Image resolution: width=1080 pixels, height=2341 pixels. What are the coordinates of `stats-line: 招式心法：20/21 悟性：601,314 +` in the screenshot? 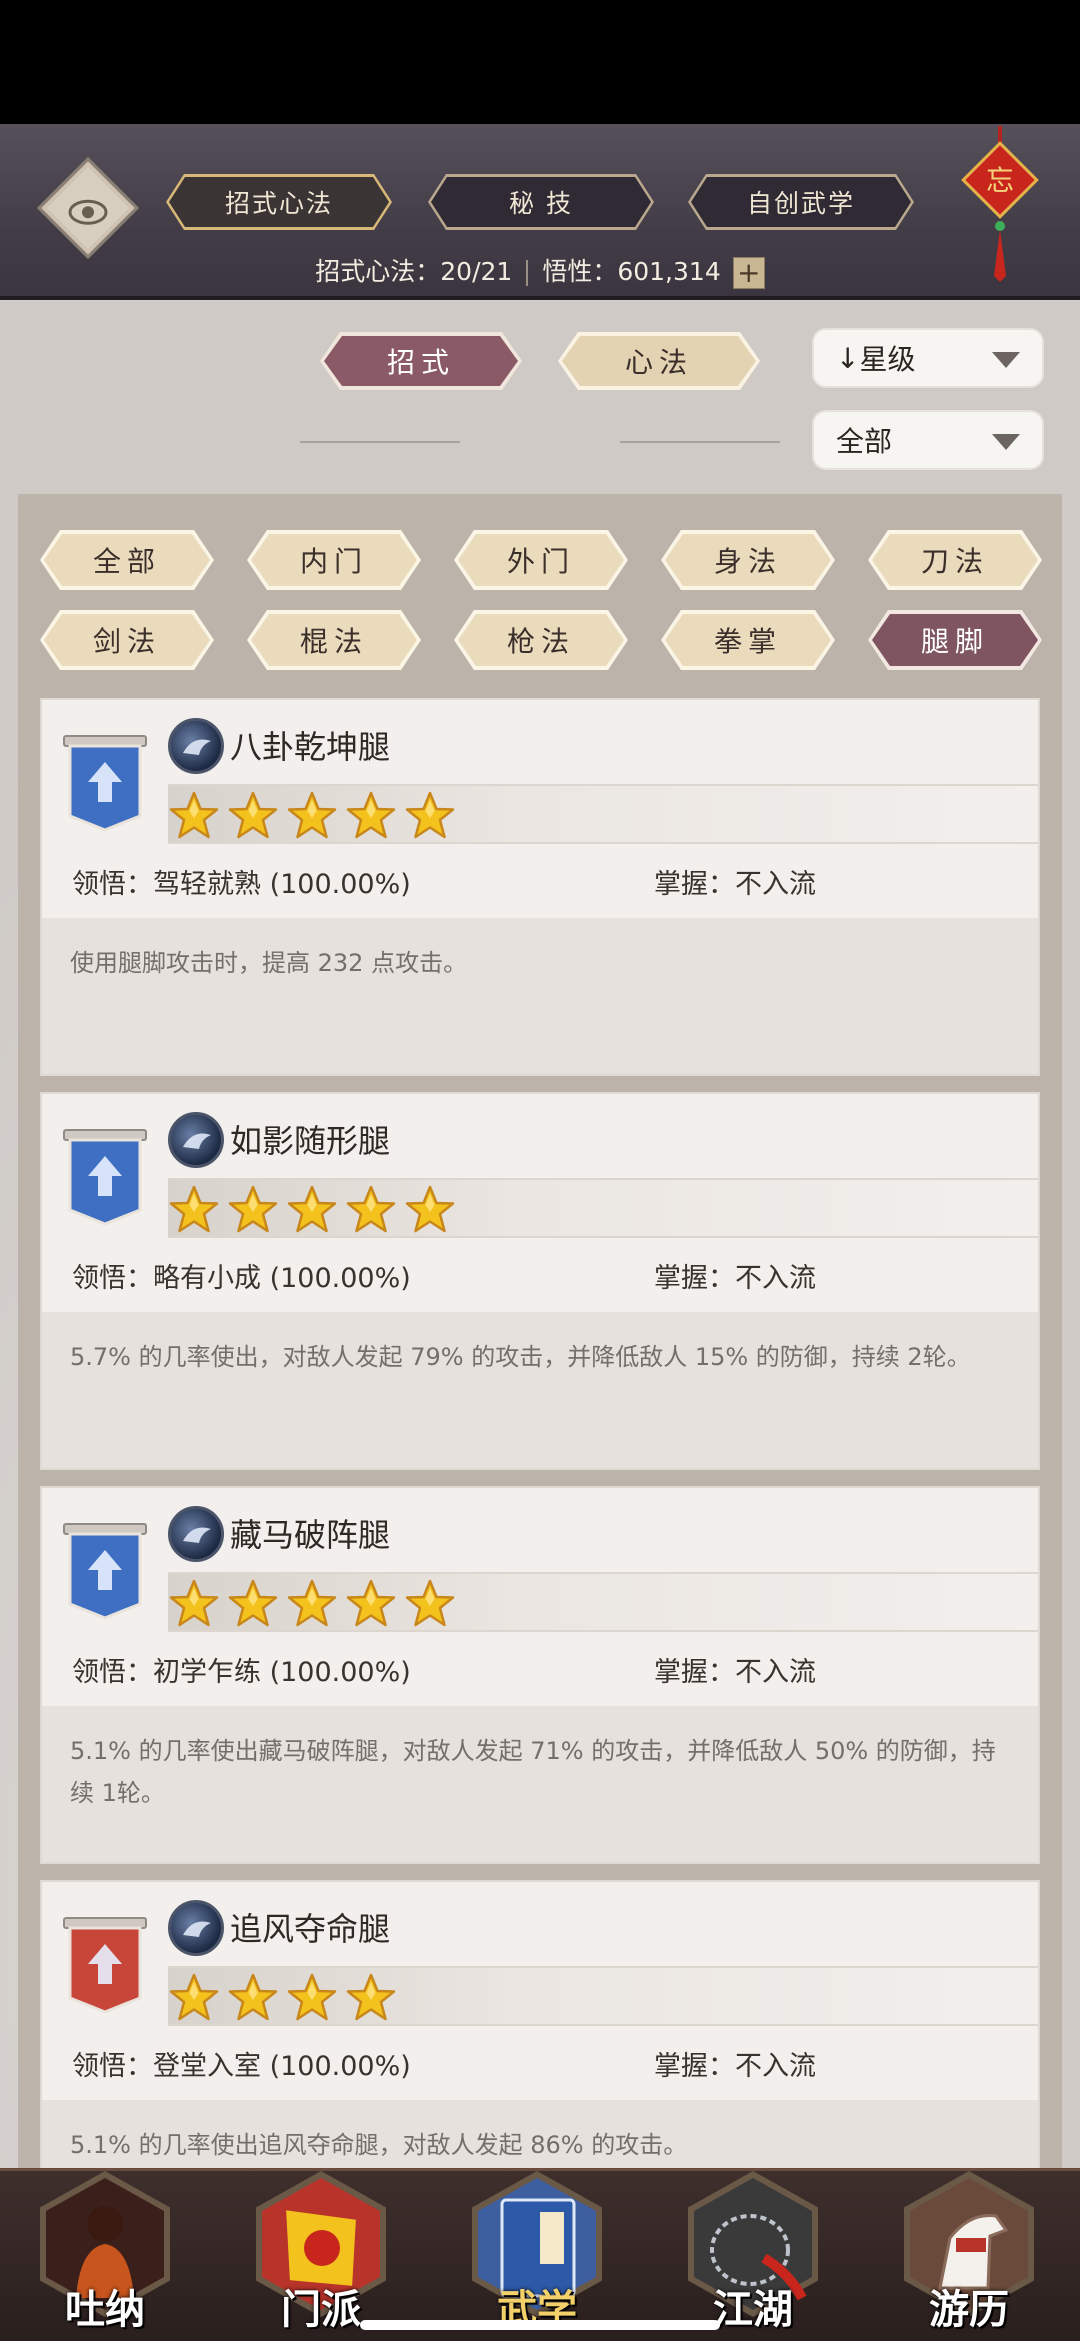 It's located at (540, 270).